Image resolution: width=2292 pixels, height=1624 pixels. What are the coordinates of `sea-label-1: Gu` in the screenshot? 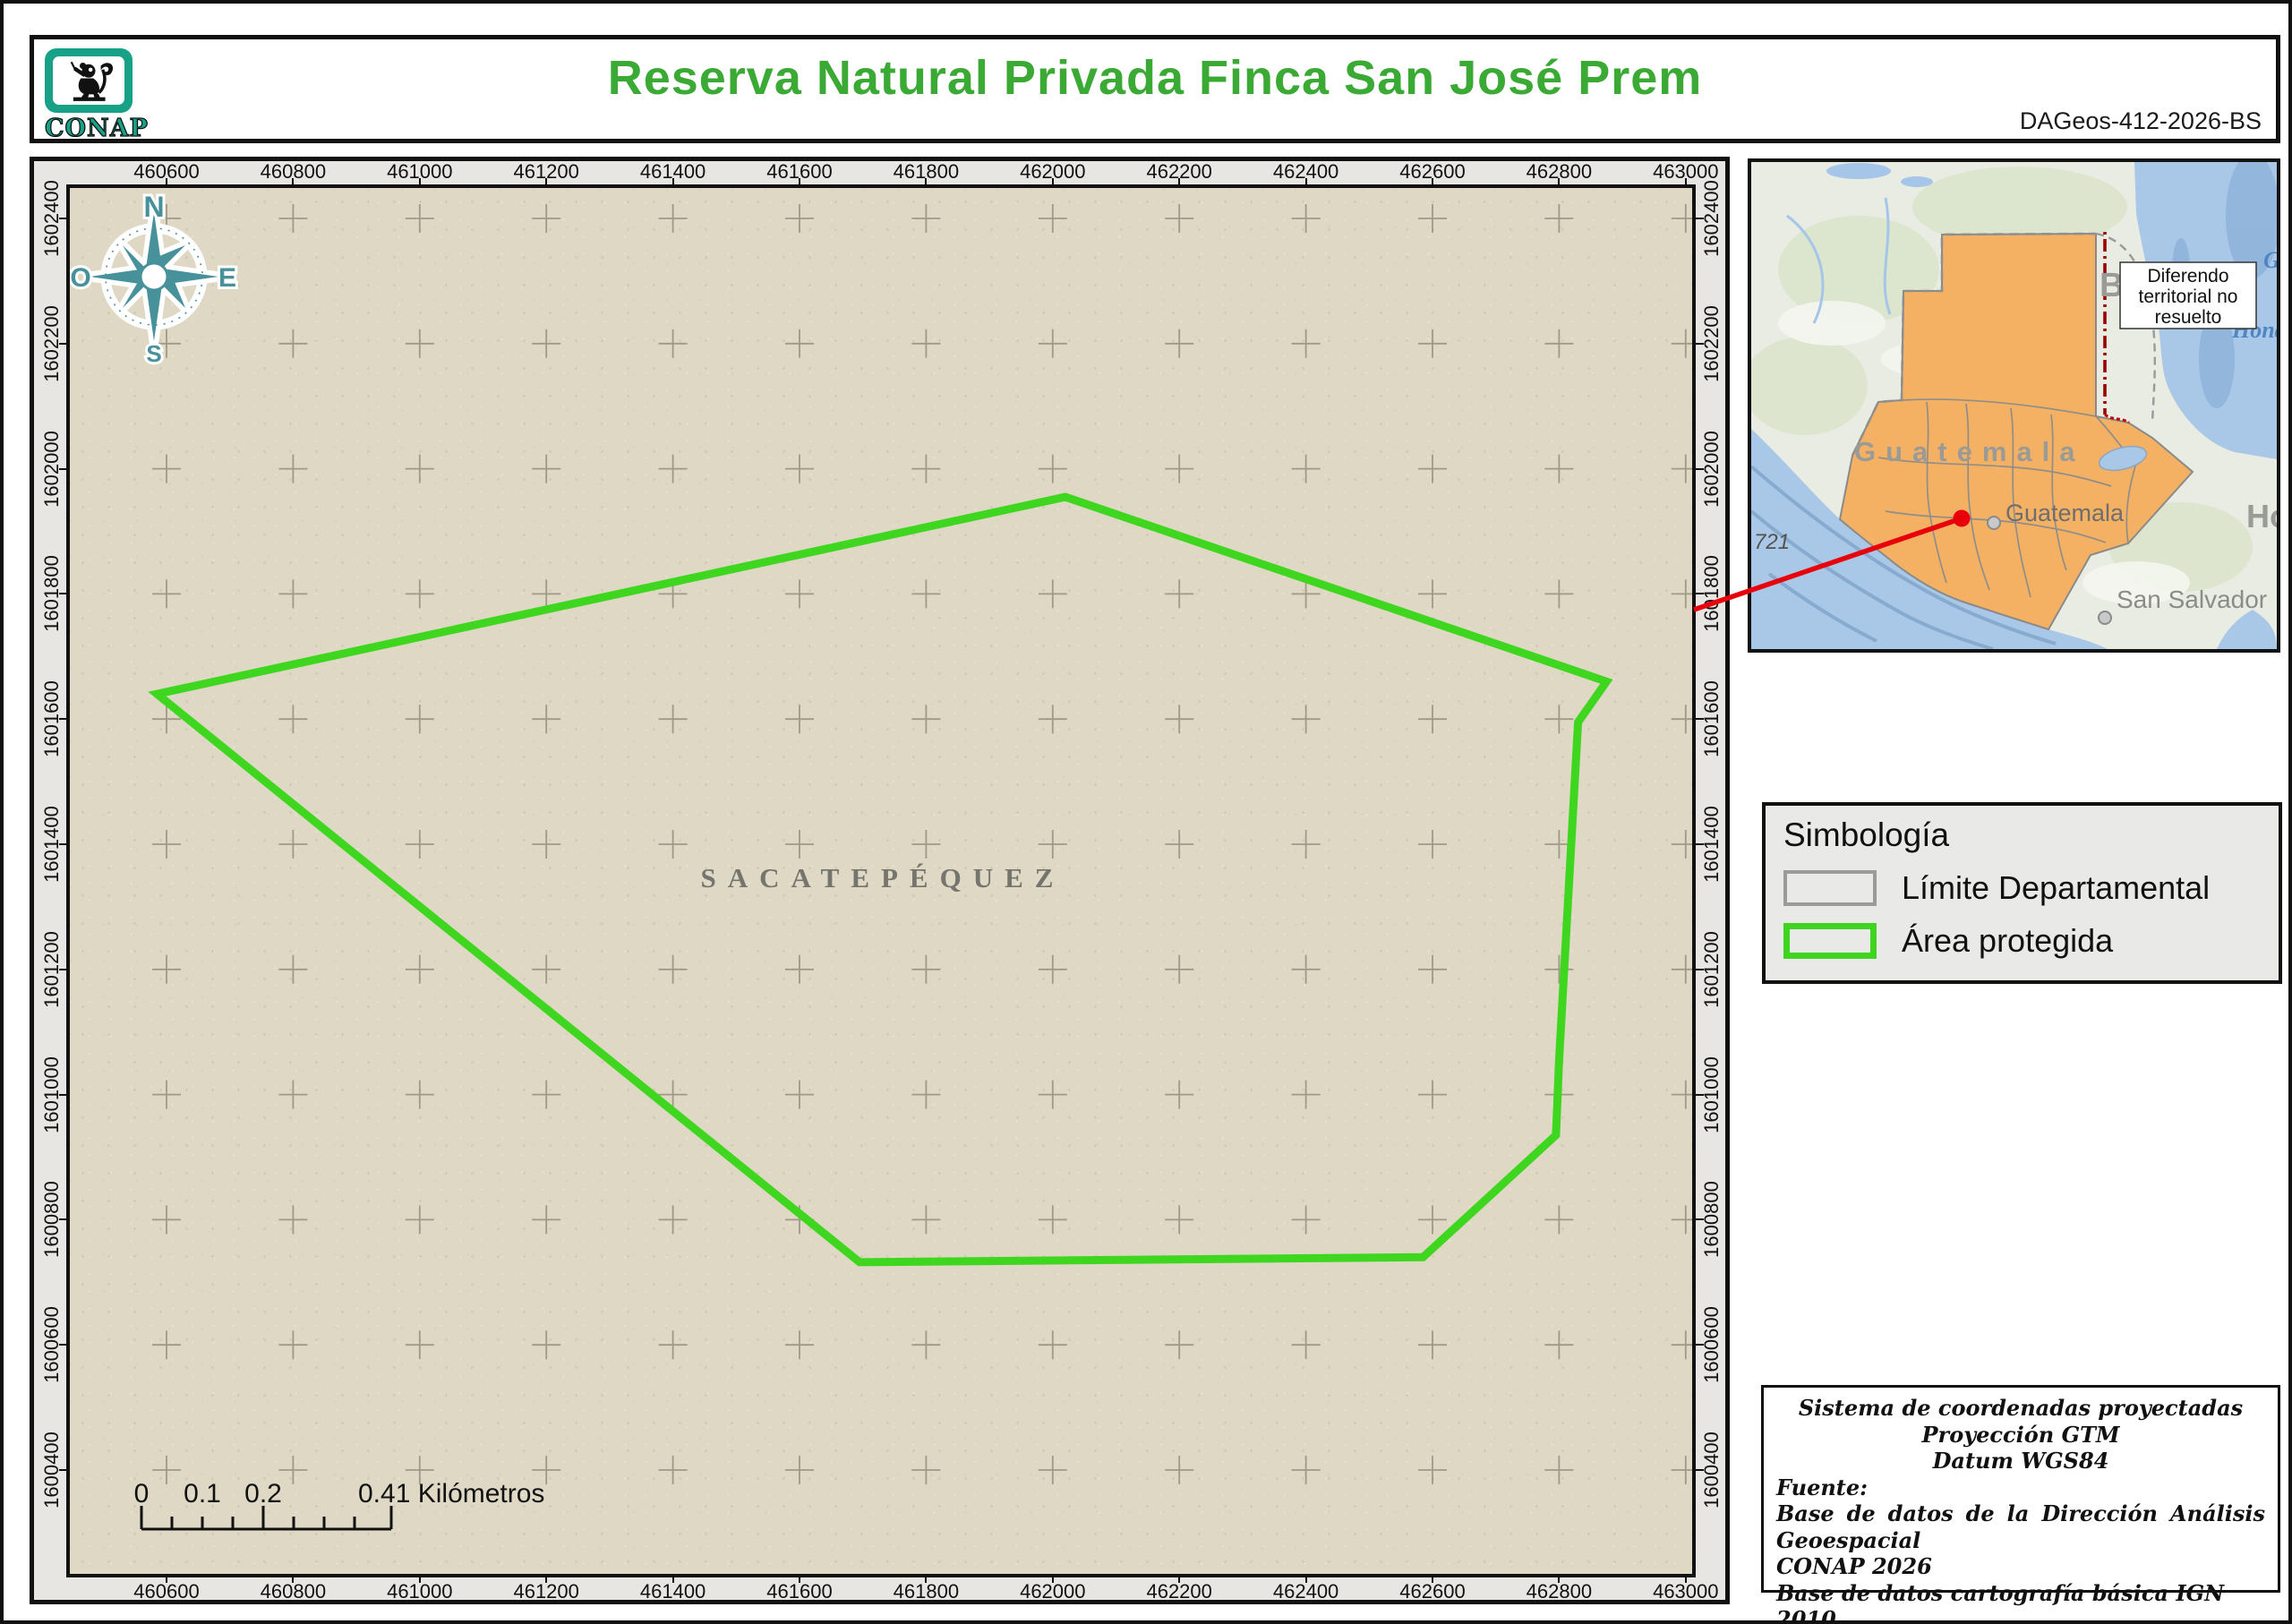 It's located at (2270, 260).